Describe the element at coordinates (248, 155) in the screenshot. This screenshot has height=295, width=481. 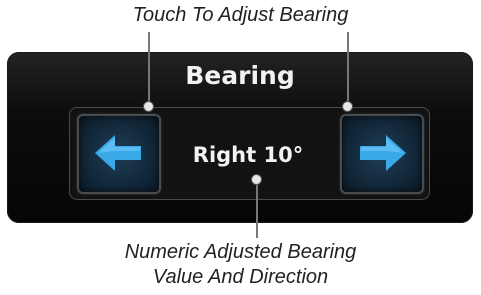
I see `bearing-value: Right 10°` at that location.